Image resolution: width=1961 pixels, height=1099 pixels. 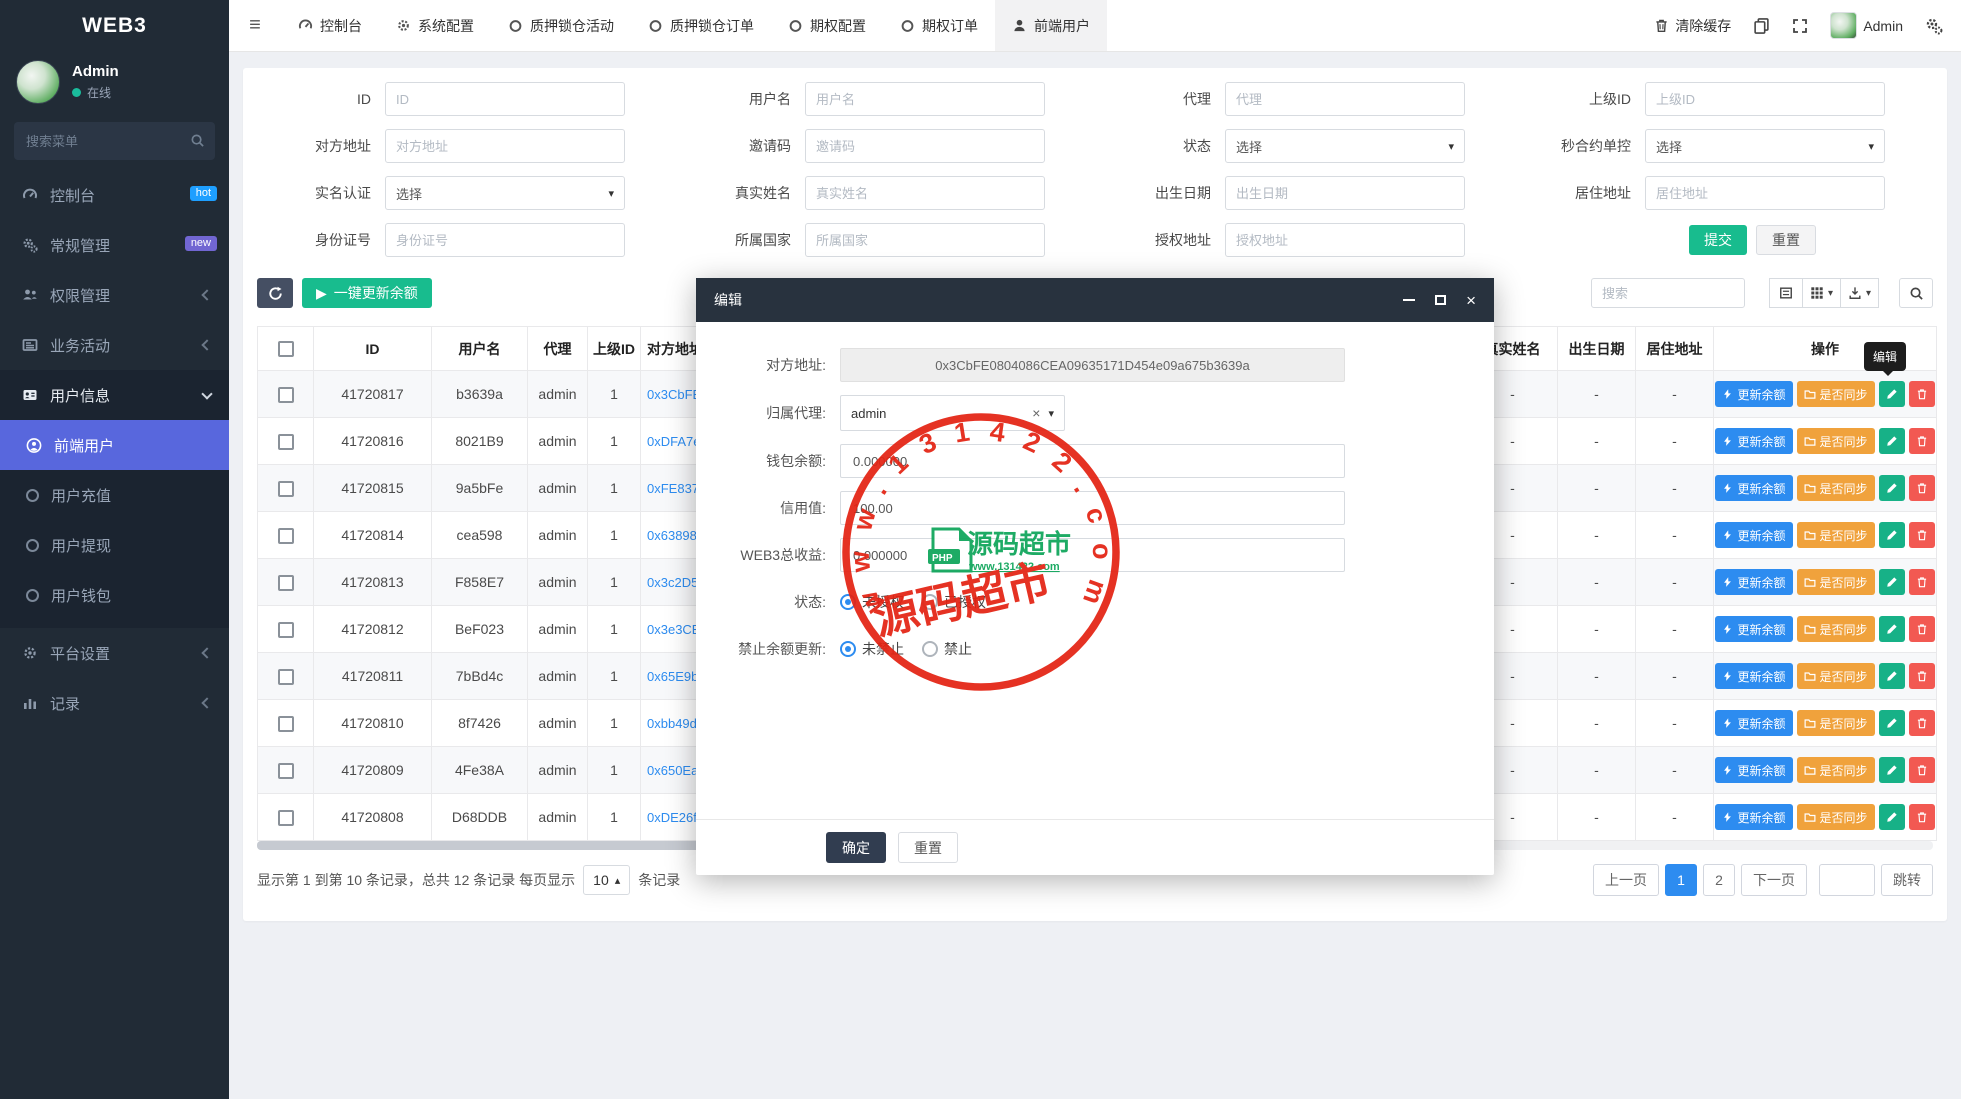 What do you see at coordinates (672, 535) in the screenshot?
I see `address-link: 0x63898` at bounding box center [672, 535].